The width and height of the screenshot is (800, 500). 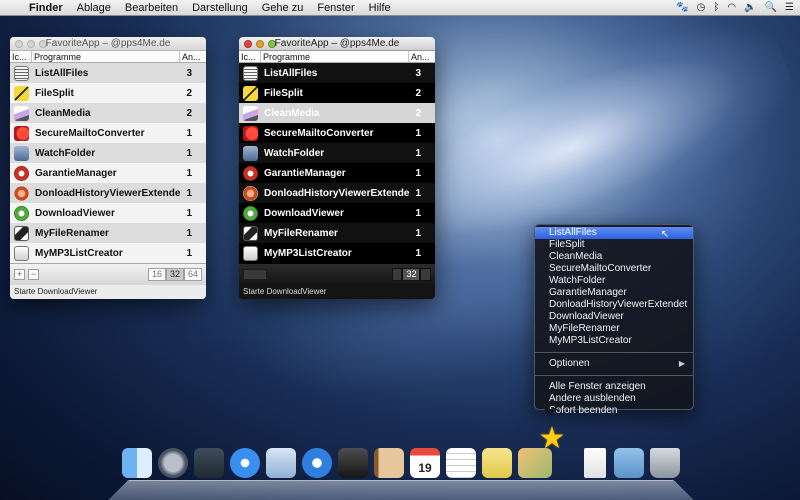 What do you see at coordinates (19, 274) in the screenshot?
I see `add-button: +` at bounding box center [19, 274].